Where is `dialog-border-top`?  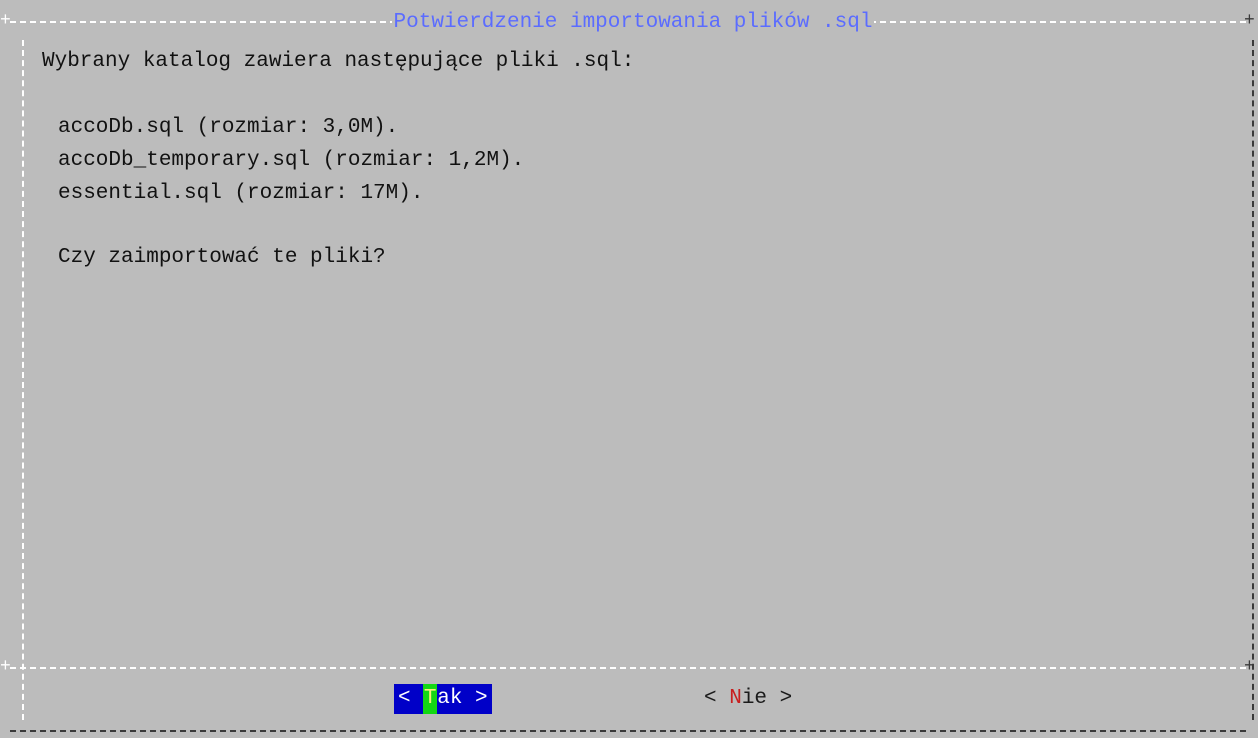
dialog-border-top is located at coordinates (628, 22).